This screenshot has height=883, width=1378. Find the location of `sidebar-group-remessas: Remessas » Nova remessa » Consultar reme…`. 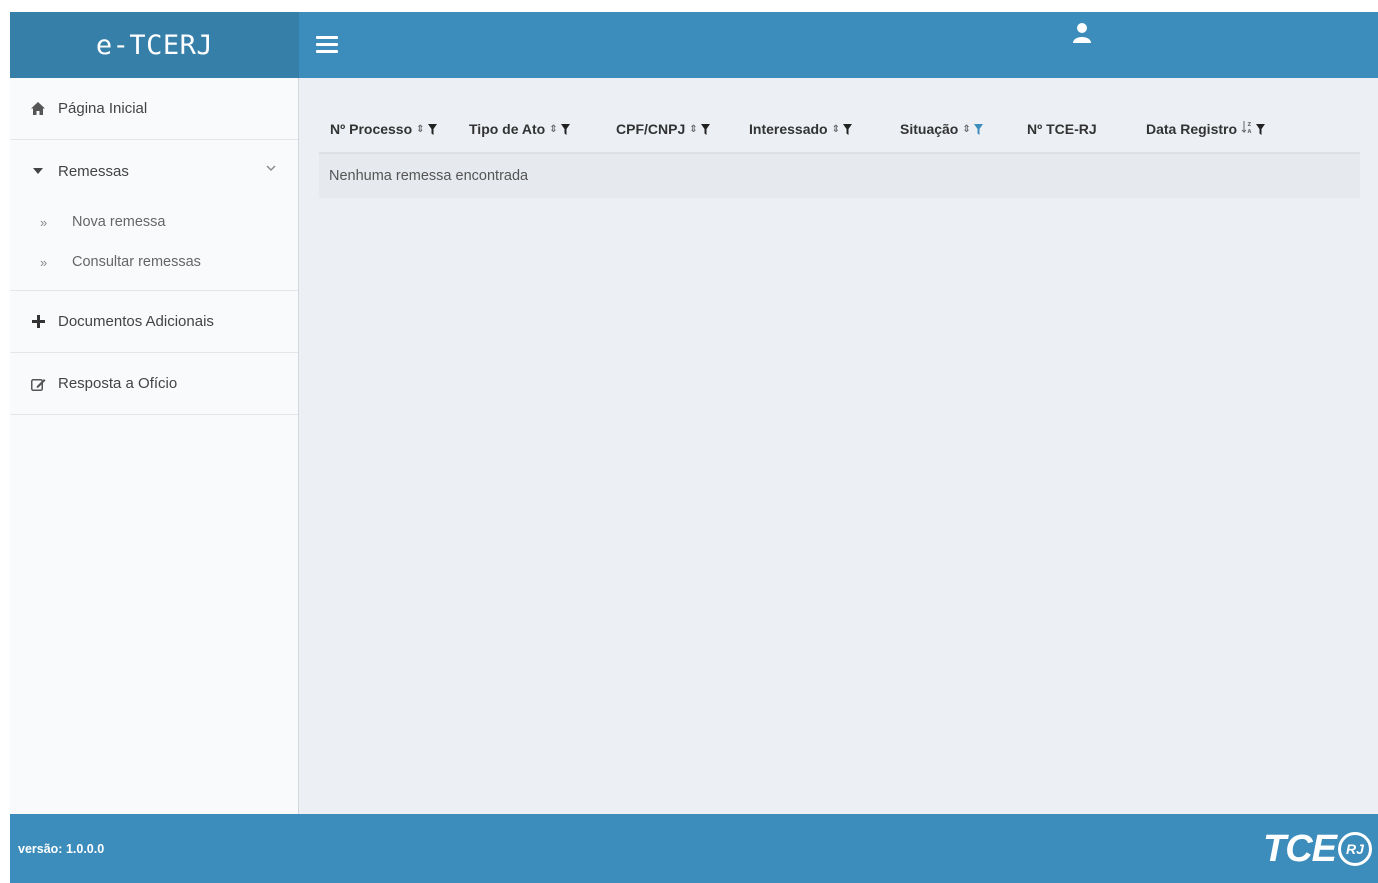

sidebar-group-remessas: Remessas » Nova remessa » Consultar reme… is located at coordinates (154, 215).